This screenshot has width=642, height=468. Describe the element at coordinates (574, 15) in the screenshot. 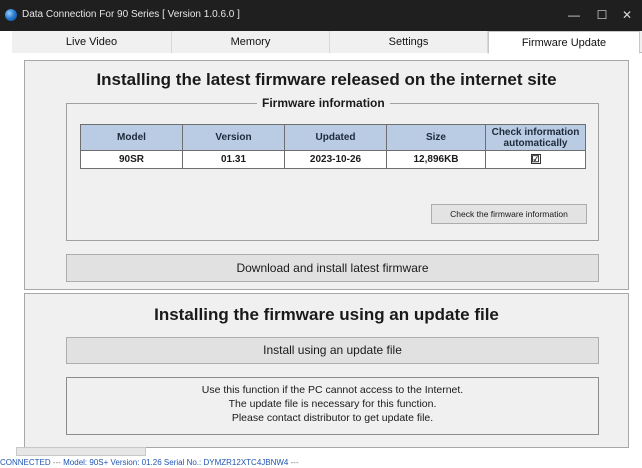

I see `minimize-button: —` at that location.